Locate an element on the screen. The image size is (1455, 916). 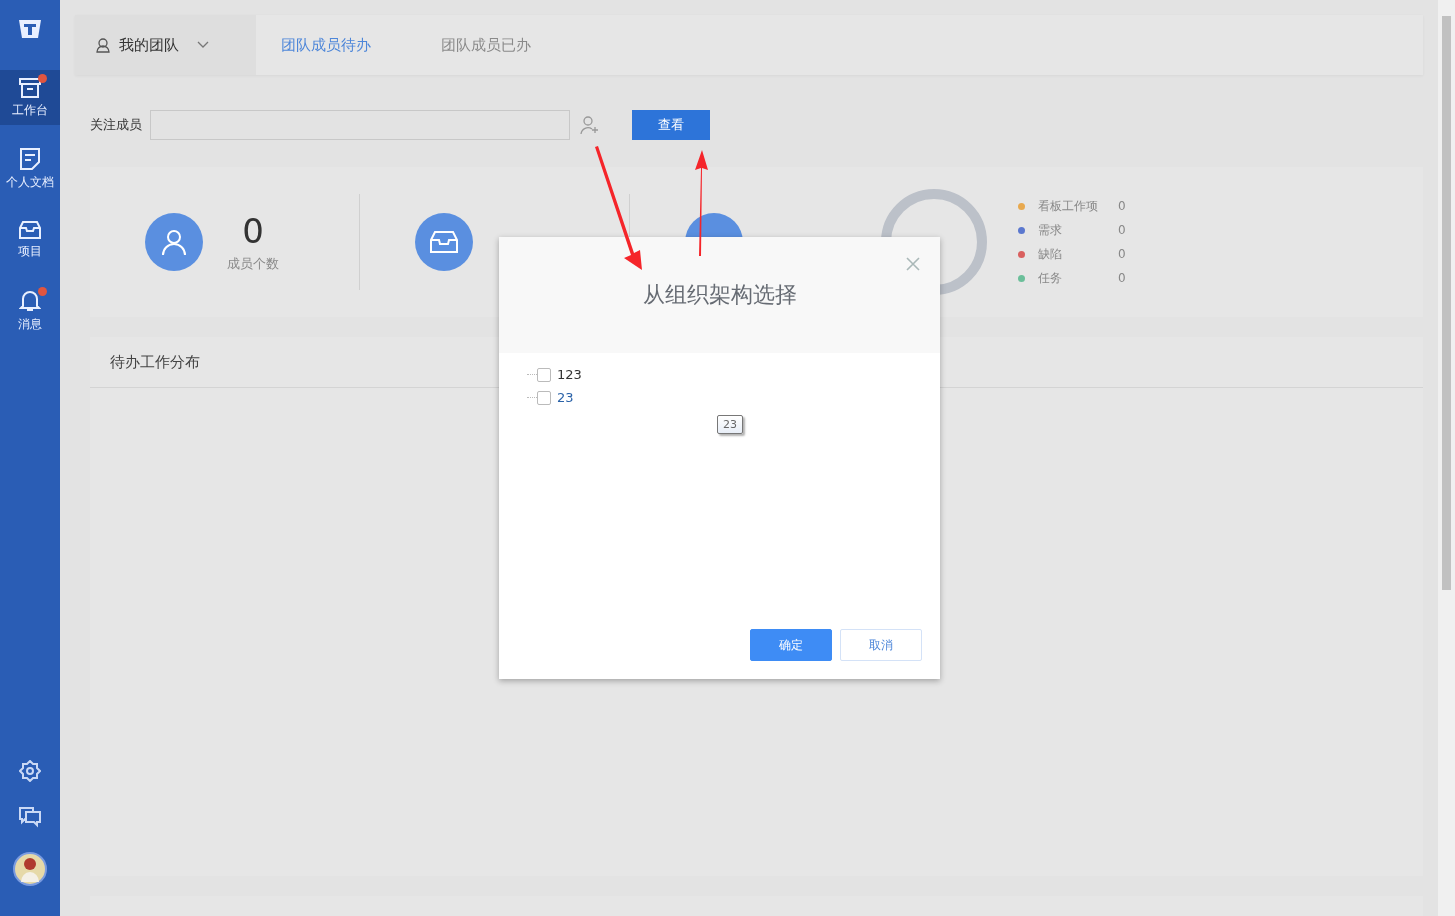
legend-label: 看板工作项 is located at coordinates (1068, 206).